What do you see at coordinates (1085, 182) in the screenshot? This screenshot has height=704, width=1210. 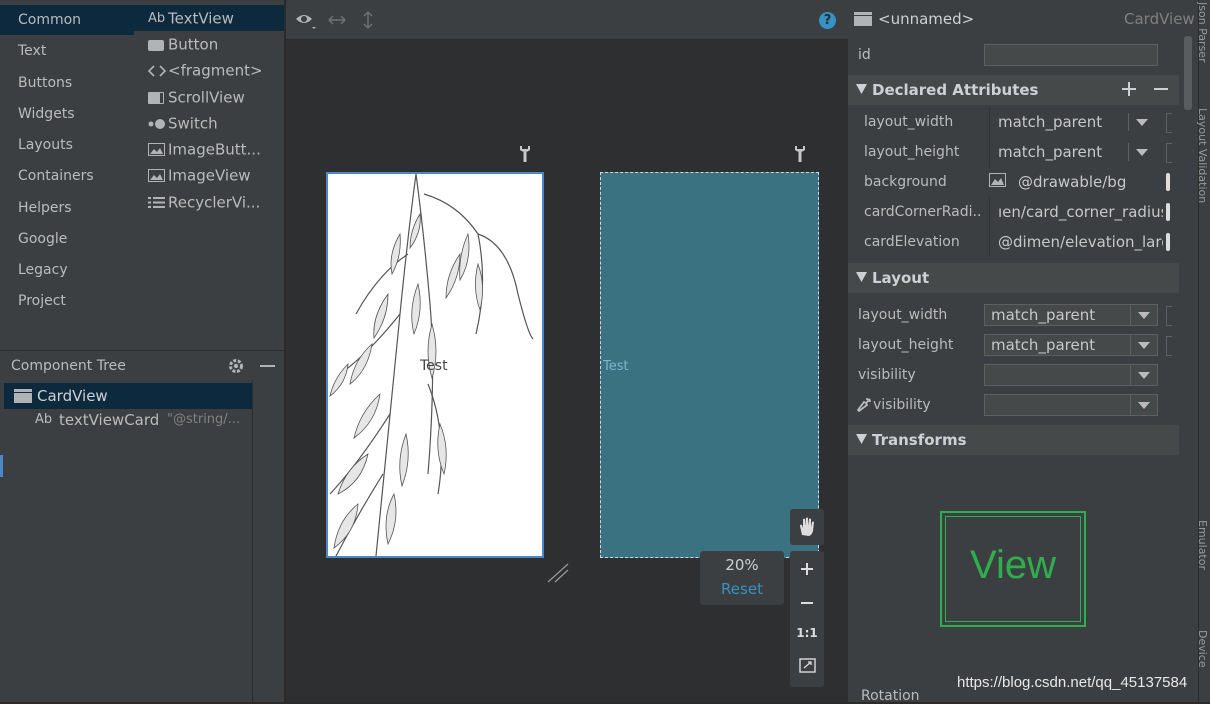 I see `attr-value: @drawable/bg` at bounding box center [1085, 182].